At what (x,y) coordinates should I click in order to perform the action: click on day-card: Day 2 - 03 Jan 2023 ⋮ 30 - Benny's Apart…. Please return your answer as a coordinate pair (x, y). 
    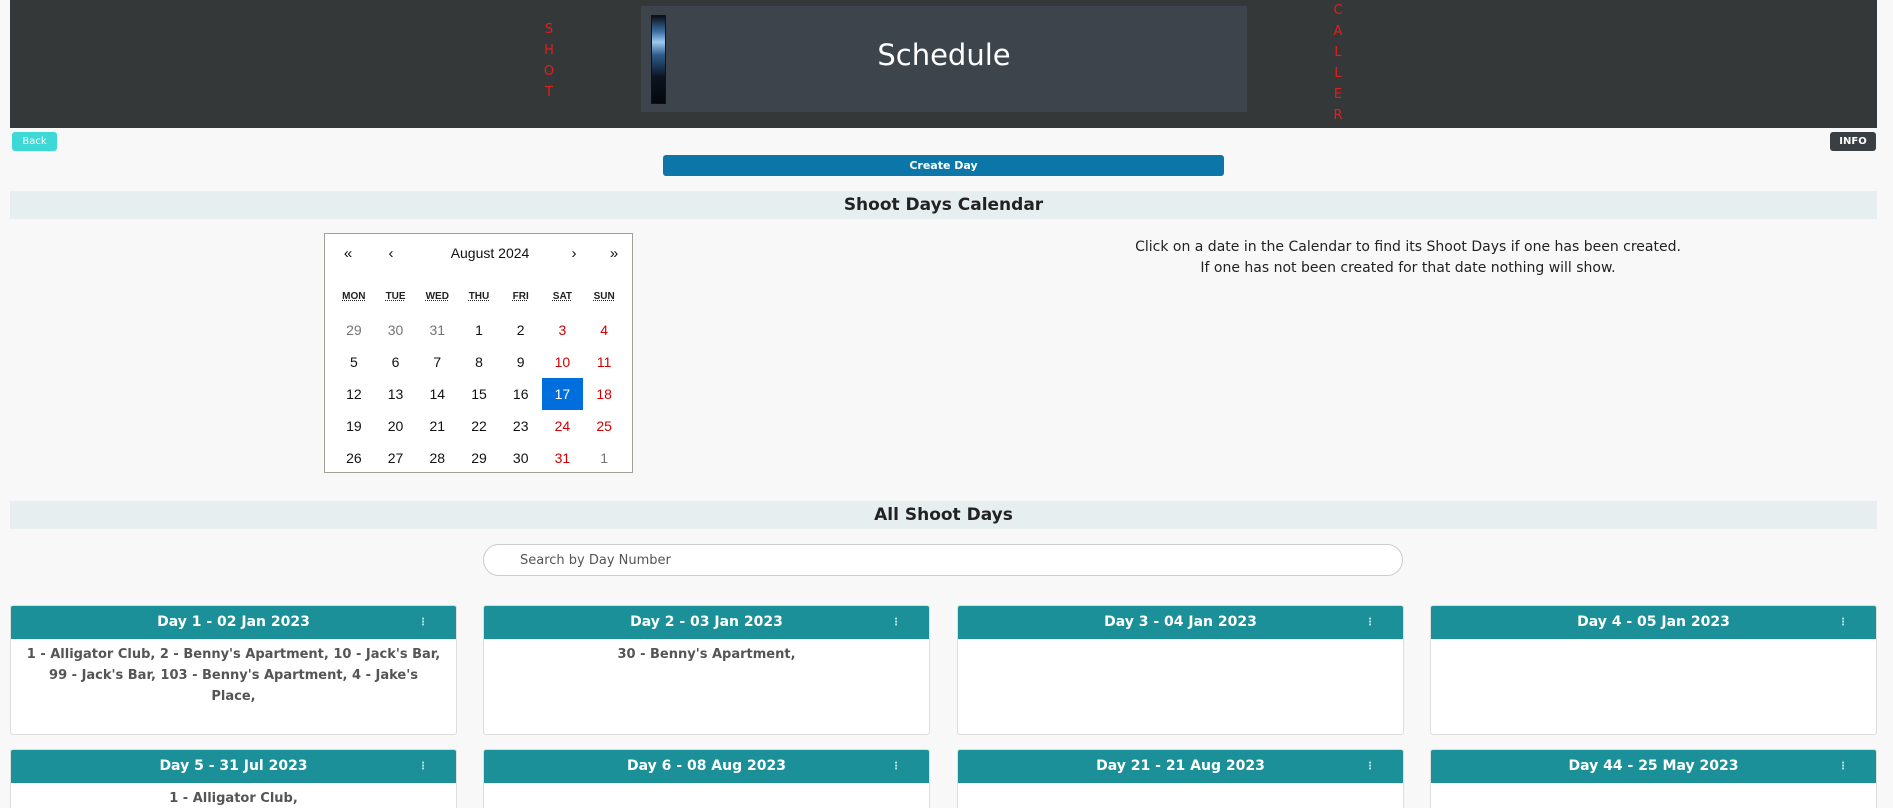
    Looking at the image, I should click on (706, 670).